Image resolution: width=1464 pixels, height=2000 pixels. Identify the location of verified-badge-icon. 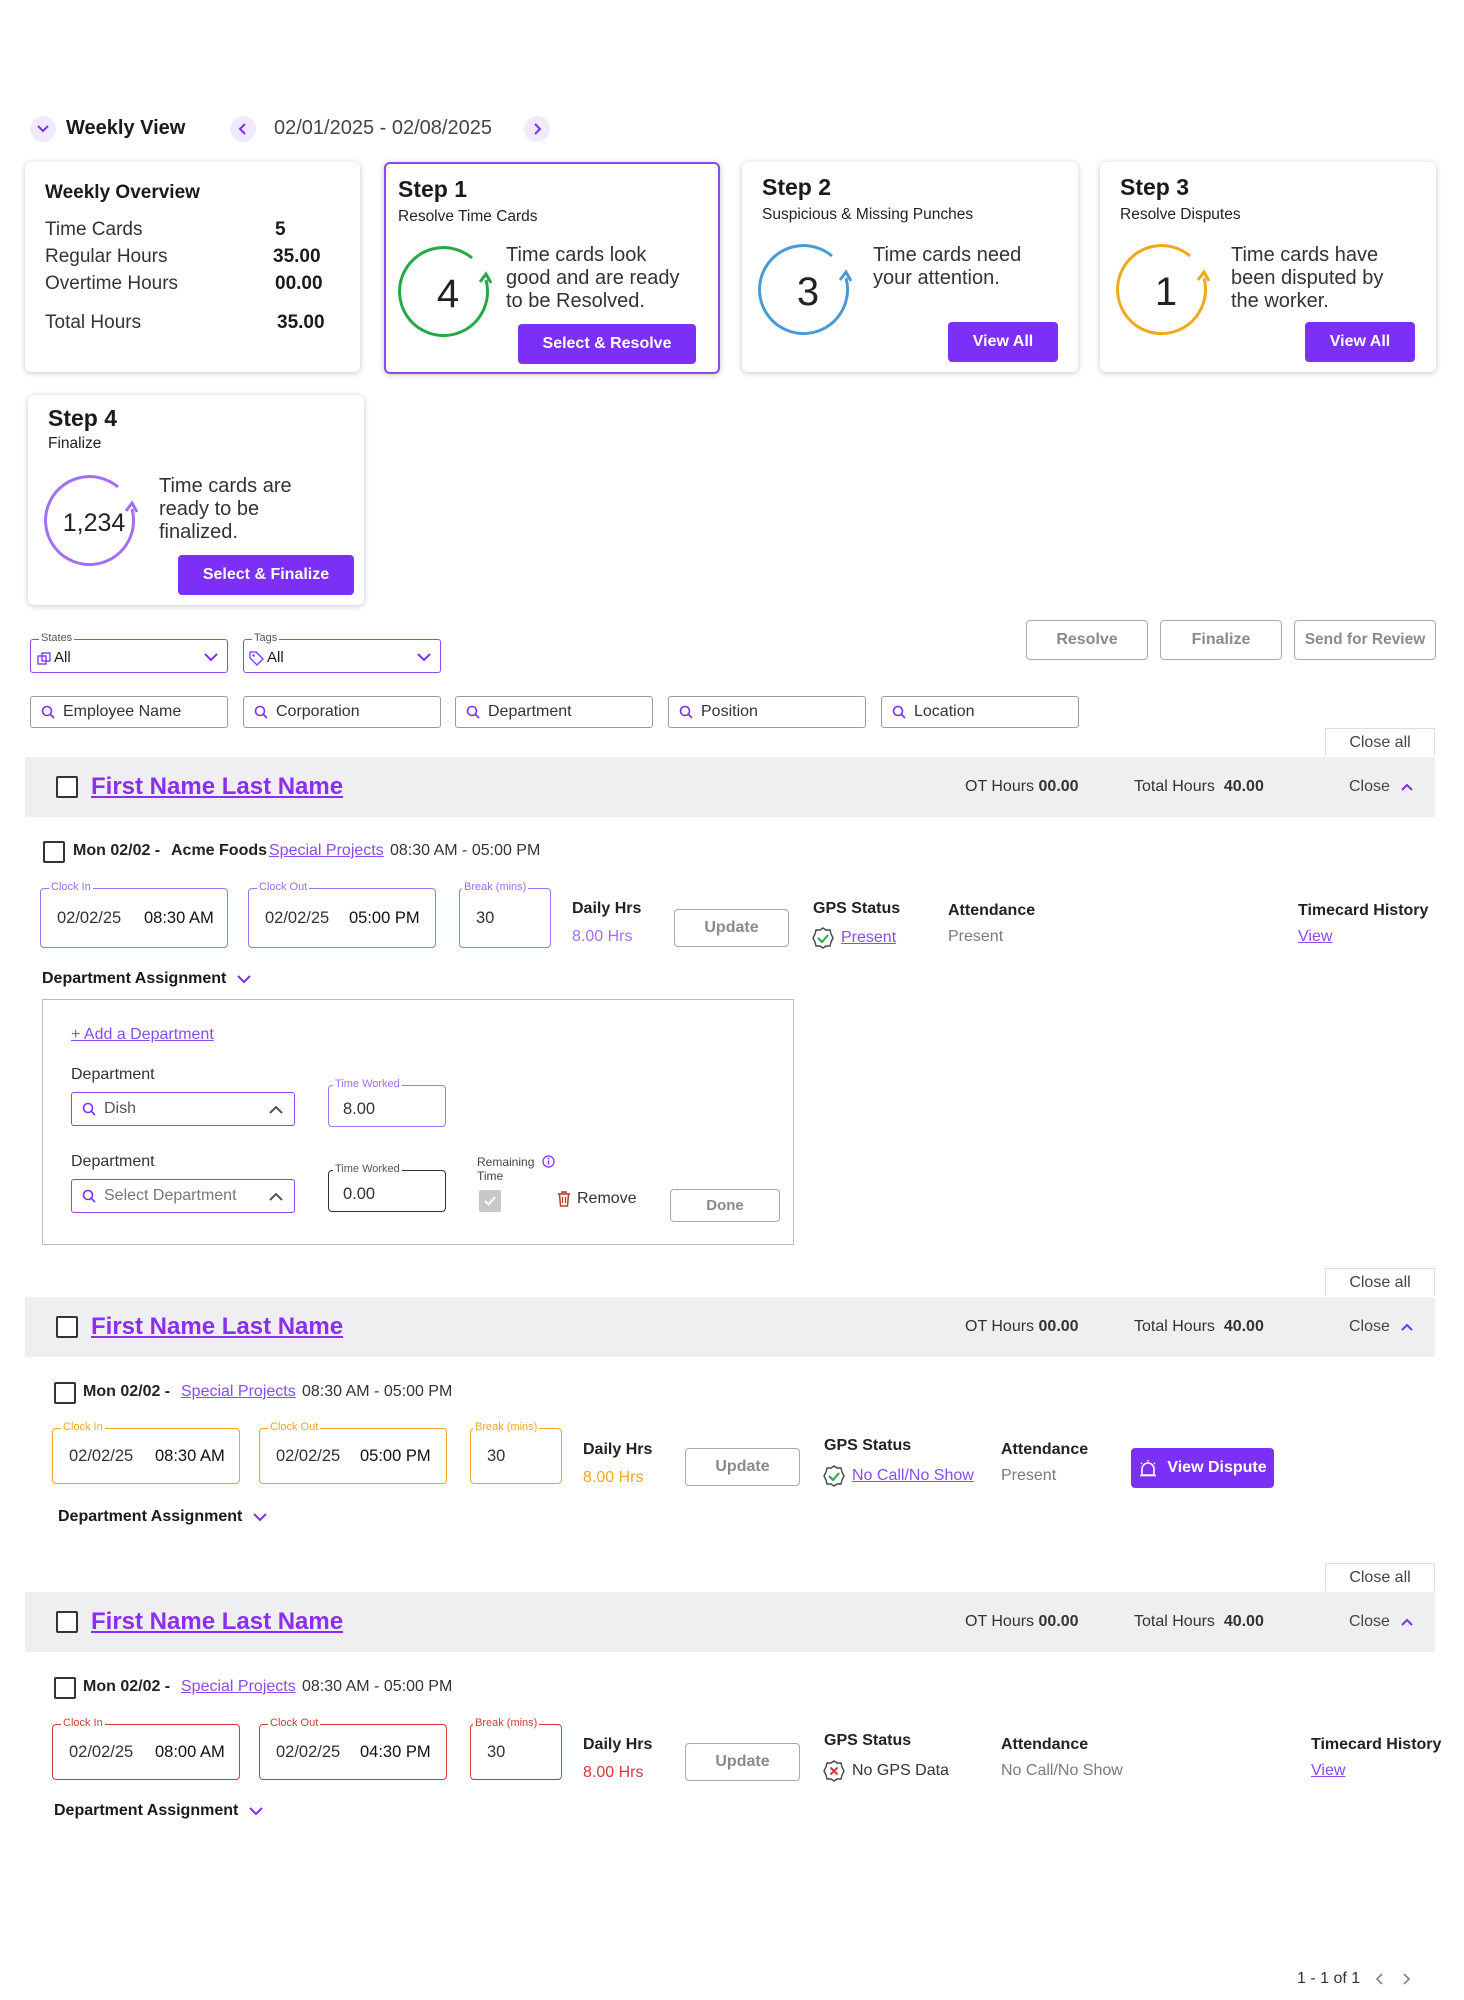
(823, 938).